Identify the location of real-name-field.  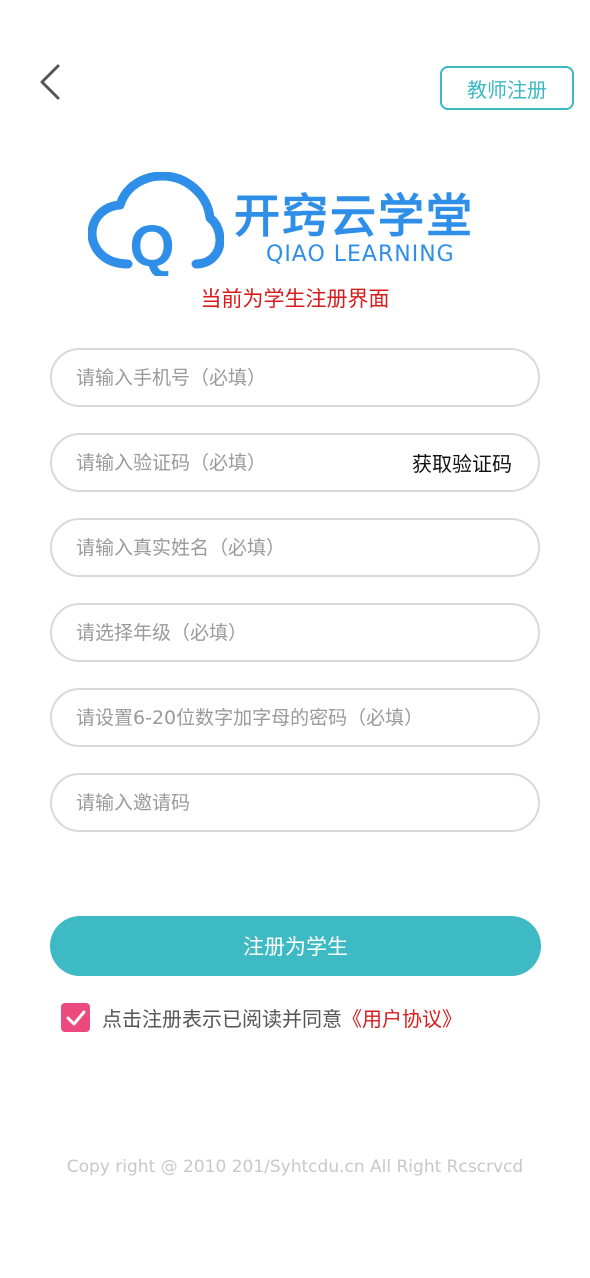
(295, 547).